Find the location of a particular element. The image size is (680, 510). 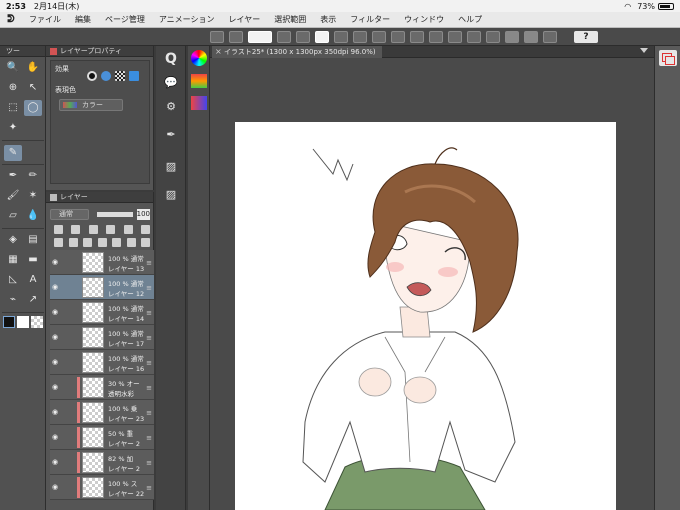

eraser-icon: ▱ is located at coordinates (13, 216).